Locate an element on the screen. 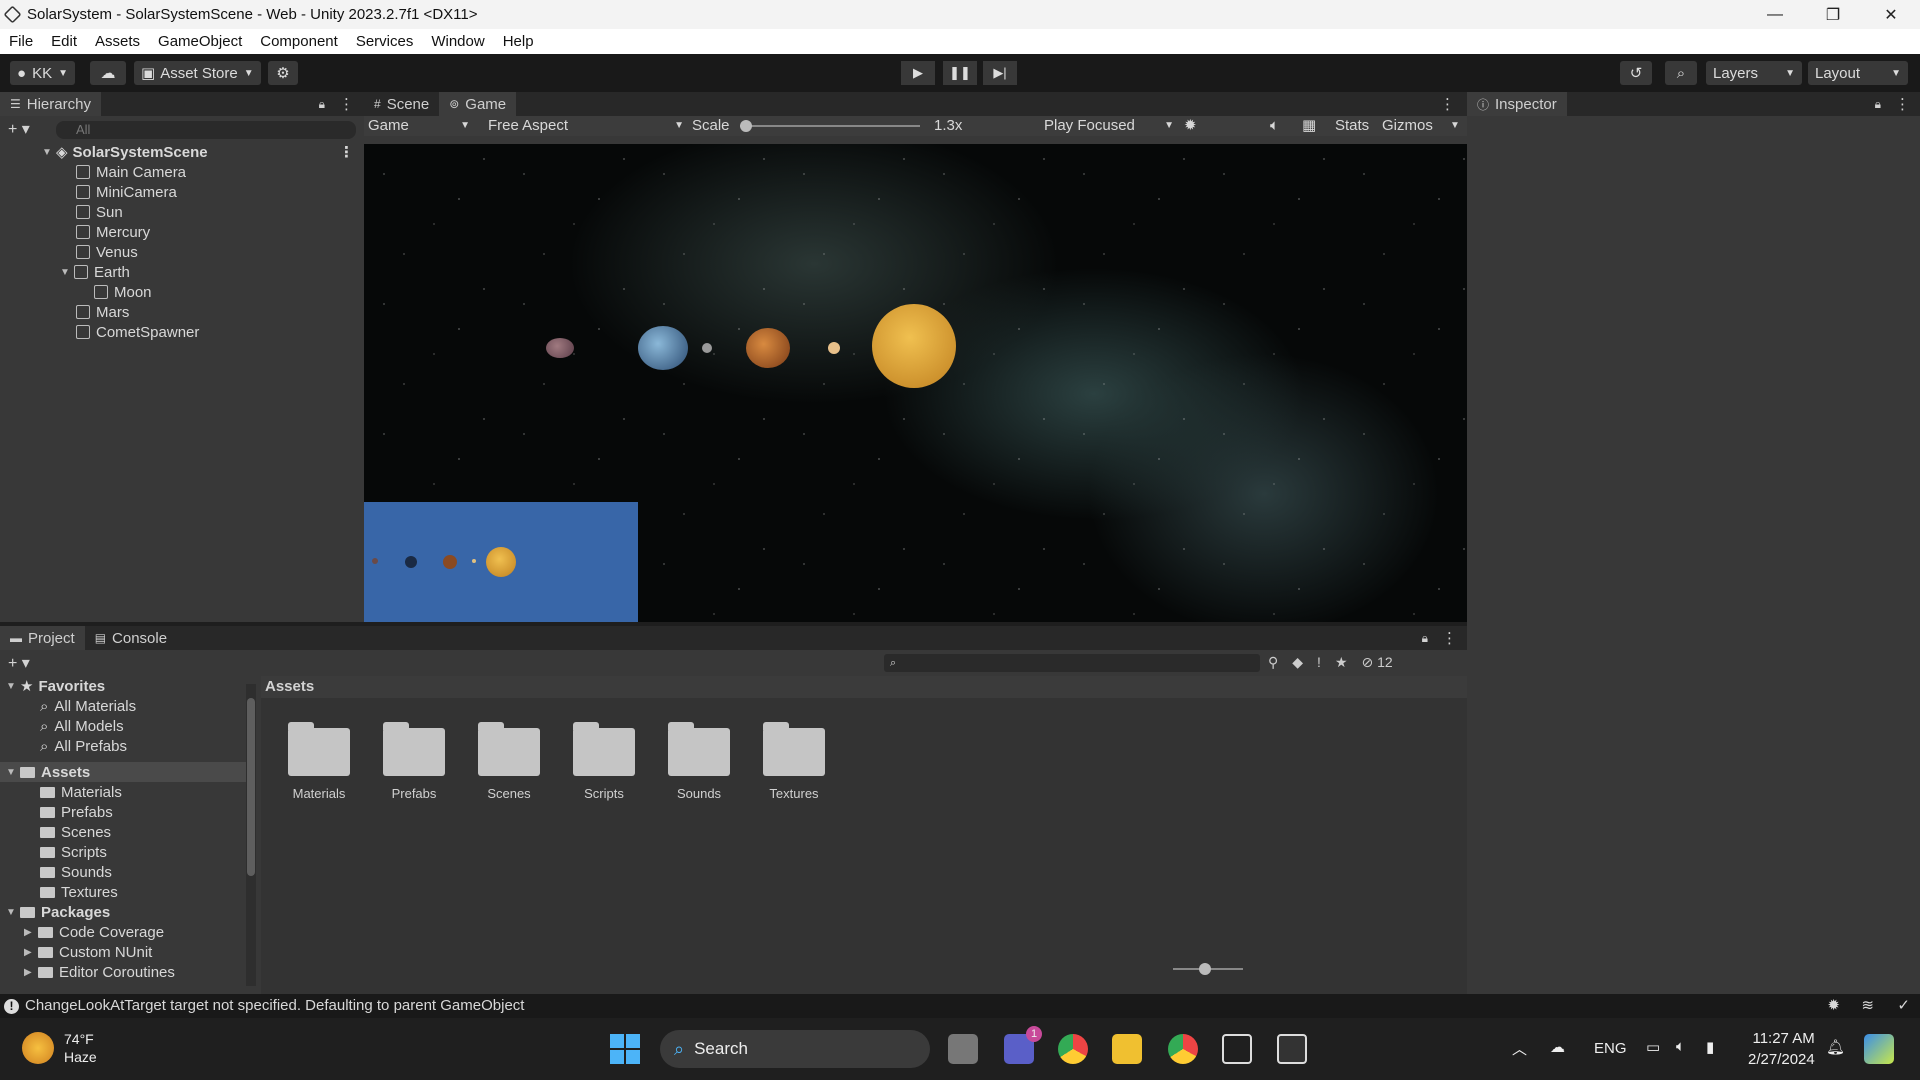 This screenshot has height=1080, width=1920. filter-type-icon: ⚲ is located at coordinates (1273, 662).